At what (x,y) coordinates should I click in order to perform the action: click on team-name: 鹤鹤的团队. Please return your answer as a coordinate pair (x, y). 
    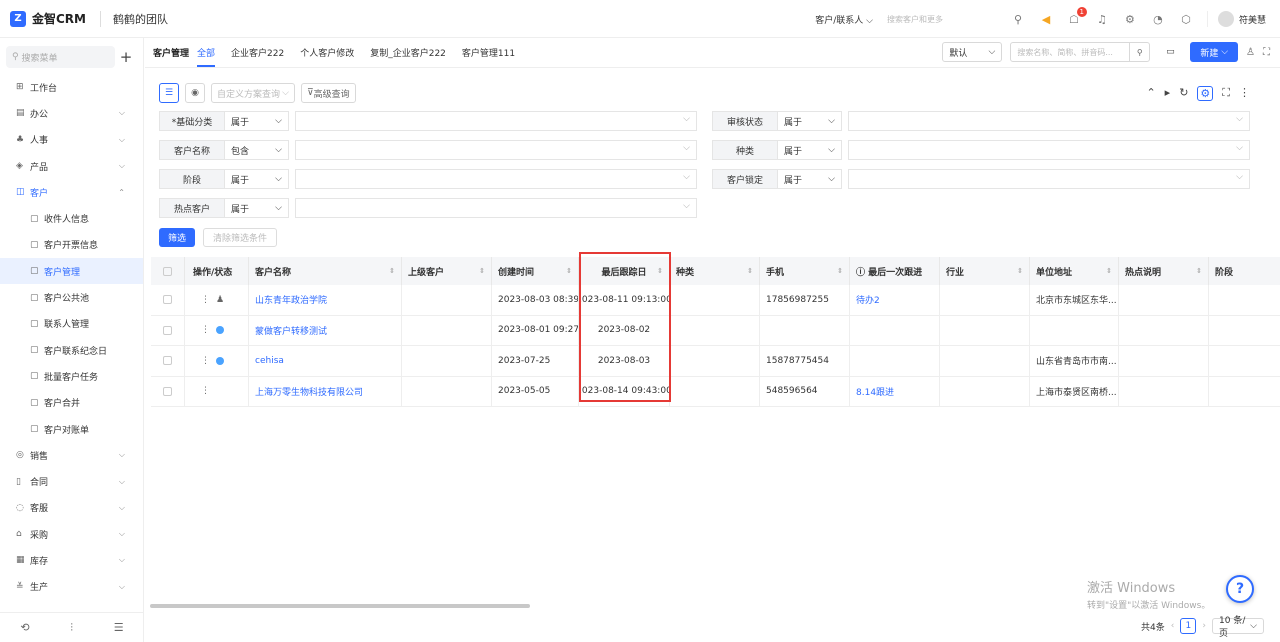
    Looking at the image, I should click on (134, 18).